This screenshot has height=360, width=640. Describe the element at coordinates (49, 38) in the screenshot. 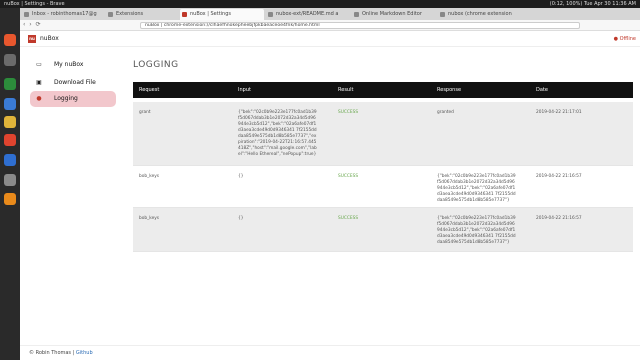

I see `app-name: nuBox` at that location.